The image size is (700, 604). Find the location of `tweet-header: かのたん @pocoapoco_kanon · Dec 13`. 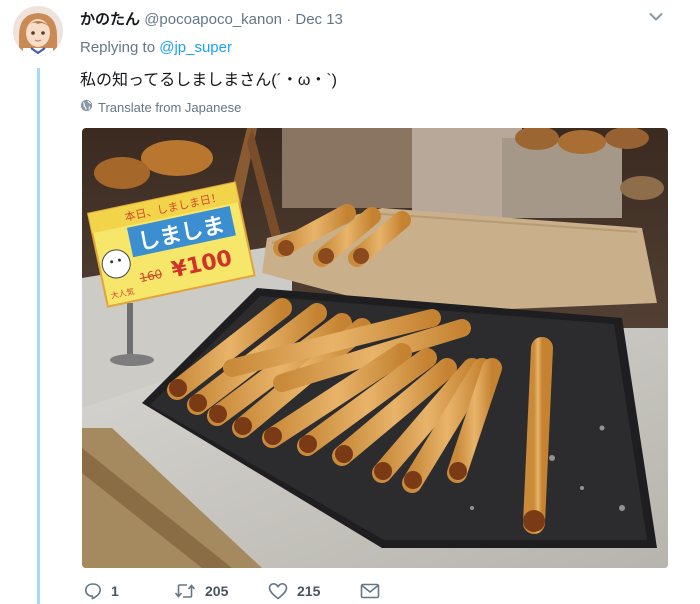

tweet-header: かのたん @pocoapoco_kanon · Dec 13 is located at coordinates (211, 18).